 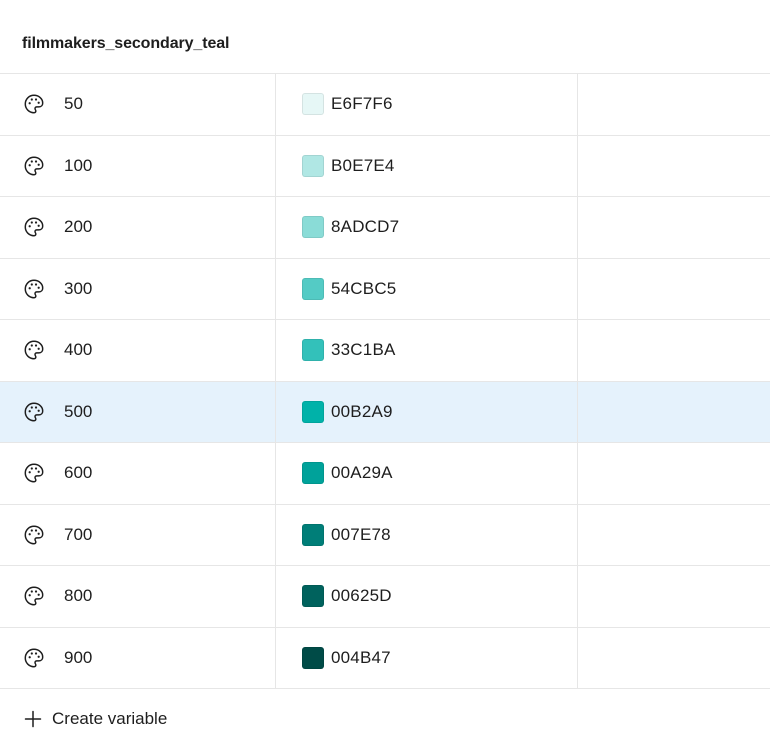 What do you see at coordinates (365, 227) in the screenshot?
I see `hex-value: 8ADCD7` at bounding box center [365, 227].